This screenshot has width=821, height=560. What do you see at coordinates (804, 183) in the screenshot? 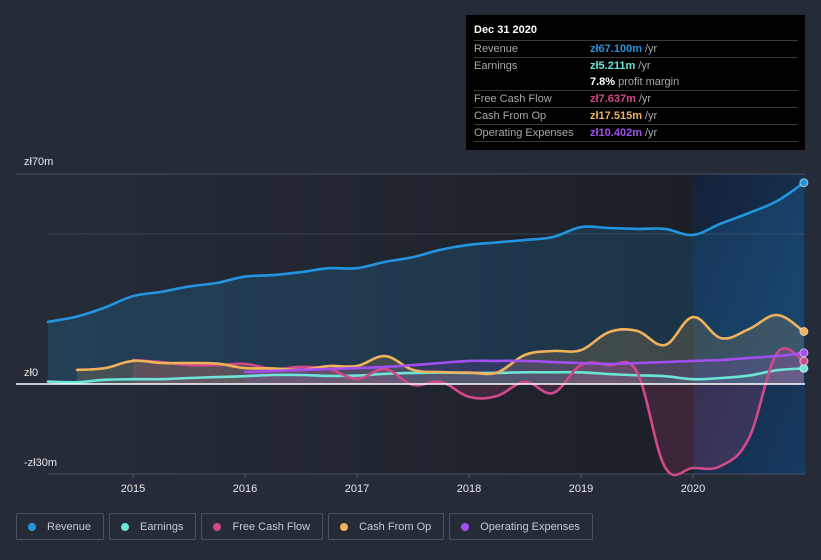
I see `end-marker-revenue` at bounding box center [804, 183].